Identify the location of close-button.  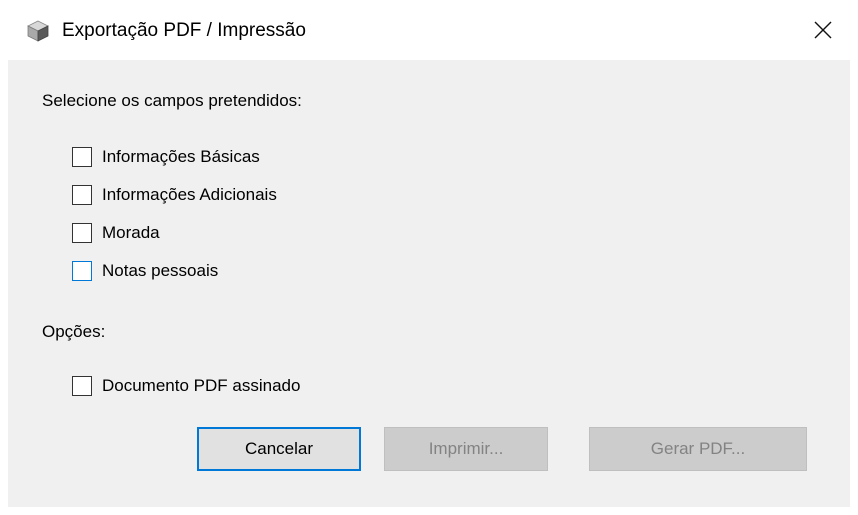
(823, 30).